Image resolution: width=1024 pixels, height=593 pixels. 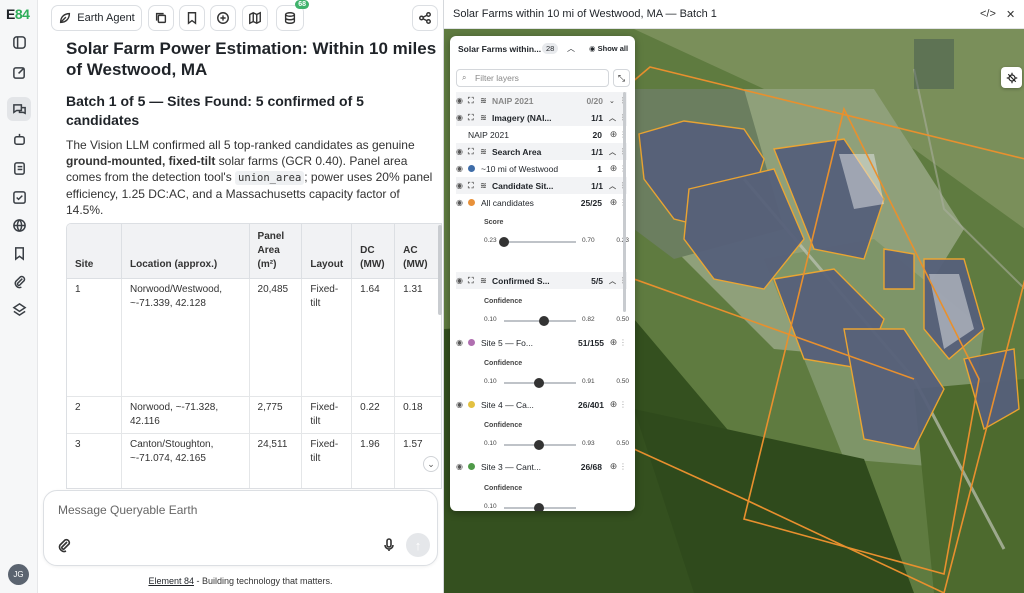 What do you see at coordinates (440, 270) in the screenshot?
I see `chat-scrollbar` at bounding box center [440, 270].